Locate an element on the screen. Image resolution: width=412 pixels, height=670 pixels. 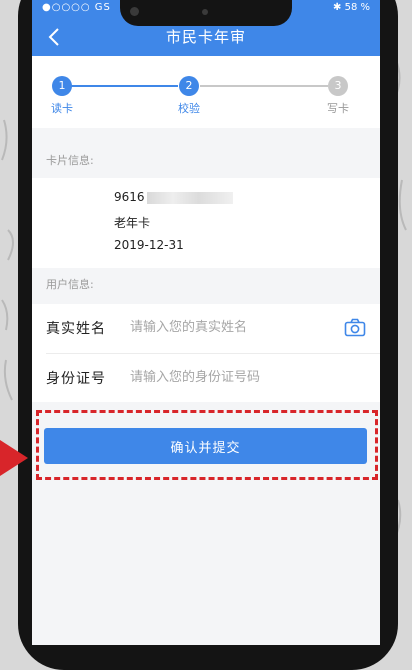
user-info-form: 真实姓名 身份证号 is located at coordinates (206, 353).